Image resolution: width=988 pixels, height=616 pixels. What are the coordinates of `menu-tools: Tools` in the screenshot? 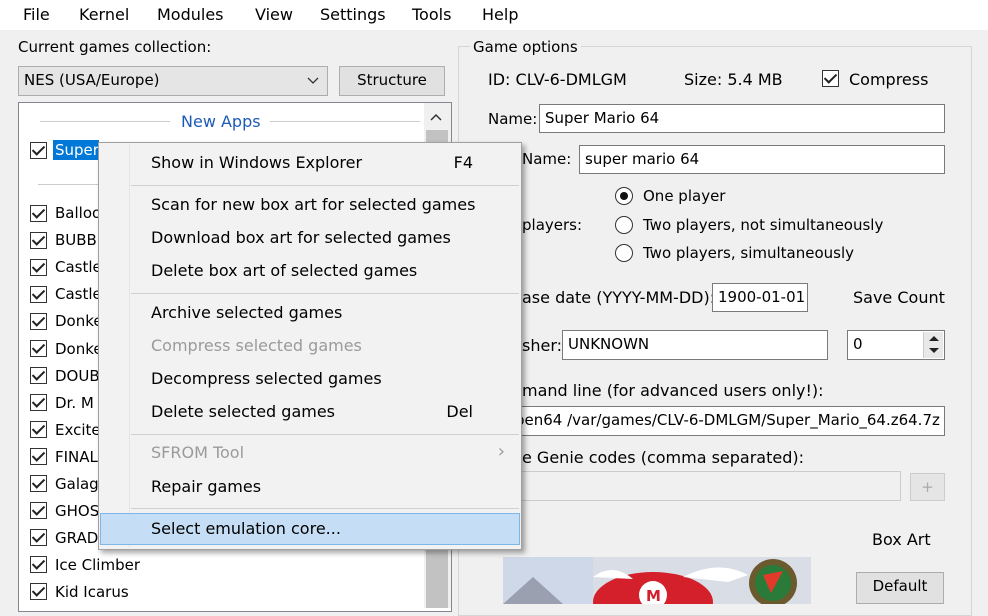 It's located at (431, 14).